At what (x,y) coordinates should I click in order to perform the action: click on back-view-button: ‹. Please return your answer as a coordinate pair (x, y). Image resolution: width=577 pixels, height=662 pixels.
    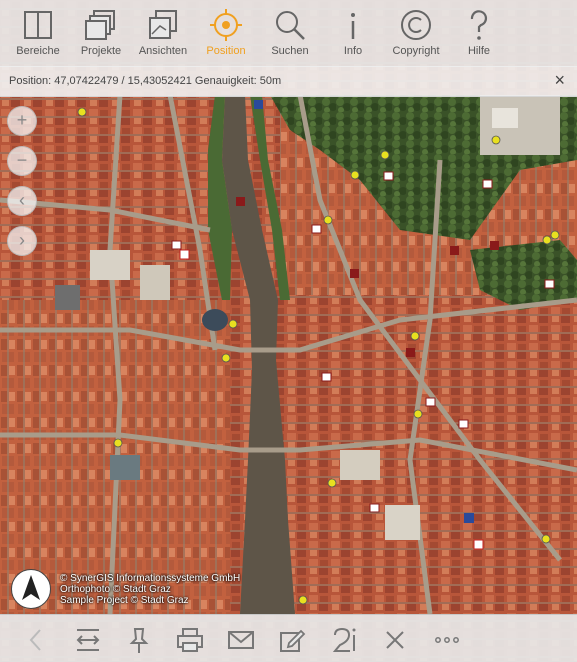
    Looking at the image, I should click on (22, 201).